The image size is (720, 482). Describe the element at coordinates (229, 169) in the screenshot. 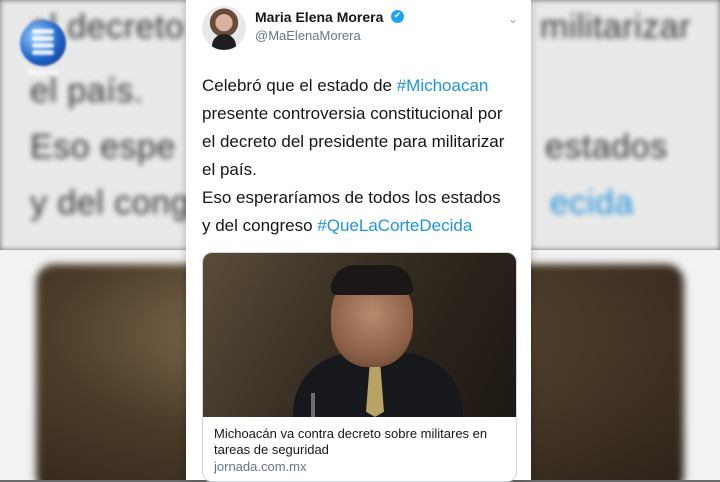

I see `text-segment: el país.` at that location.